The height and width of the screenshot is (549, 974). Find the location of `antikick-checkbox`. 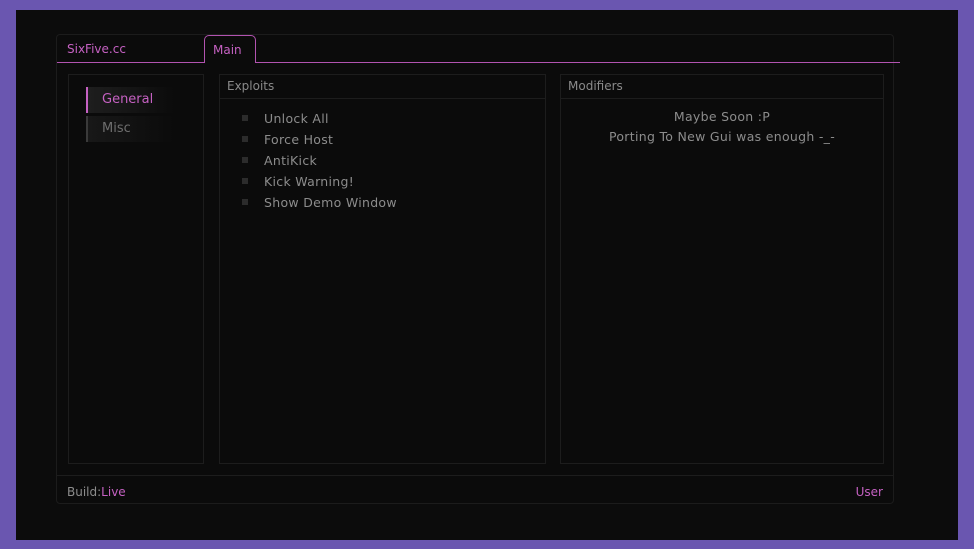

antikick-checkbox is located at coordinates (245, 160).